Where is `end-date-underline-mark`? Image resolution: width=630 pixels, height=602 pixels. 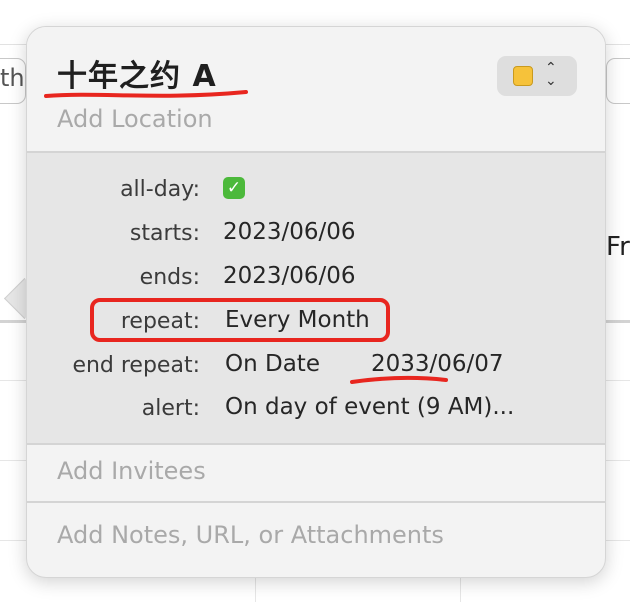
end-date-underline-mark is located at coordinates (399, 379).